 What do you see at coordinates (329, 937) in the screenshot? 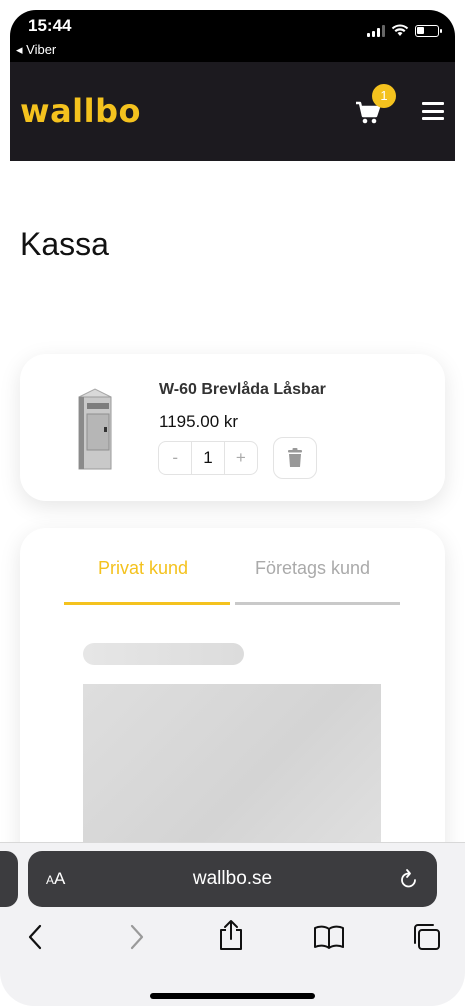
I see `bookmarks-icon` at bounding box center [329, 937].